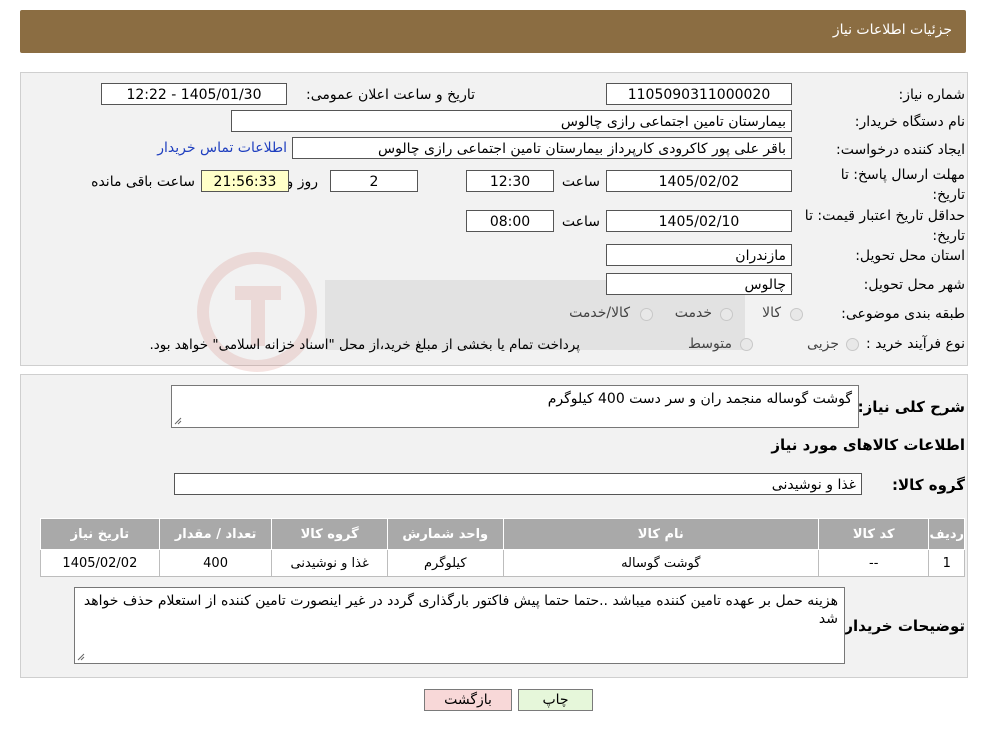 The image size is (985, 733). Describe the element at coordinates (194, 94) in the screenshot. I see `announce-datetime-field: 1405/01/30 - 12:22` at that location.